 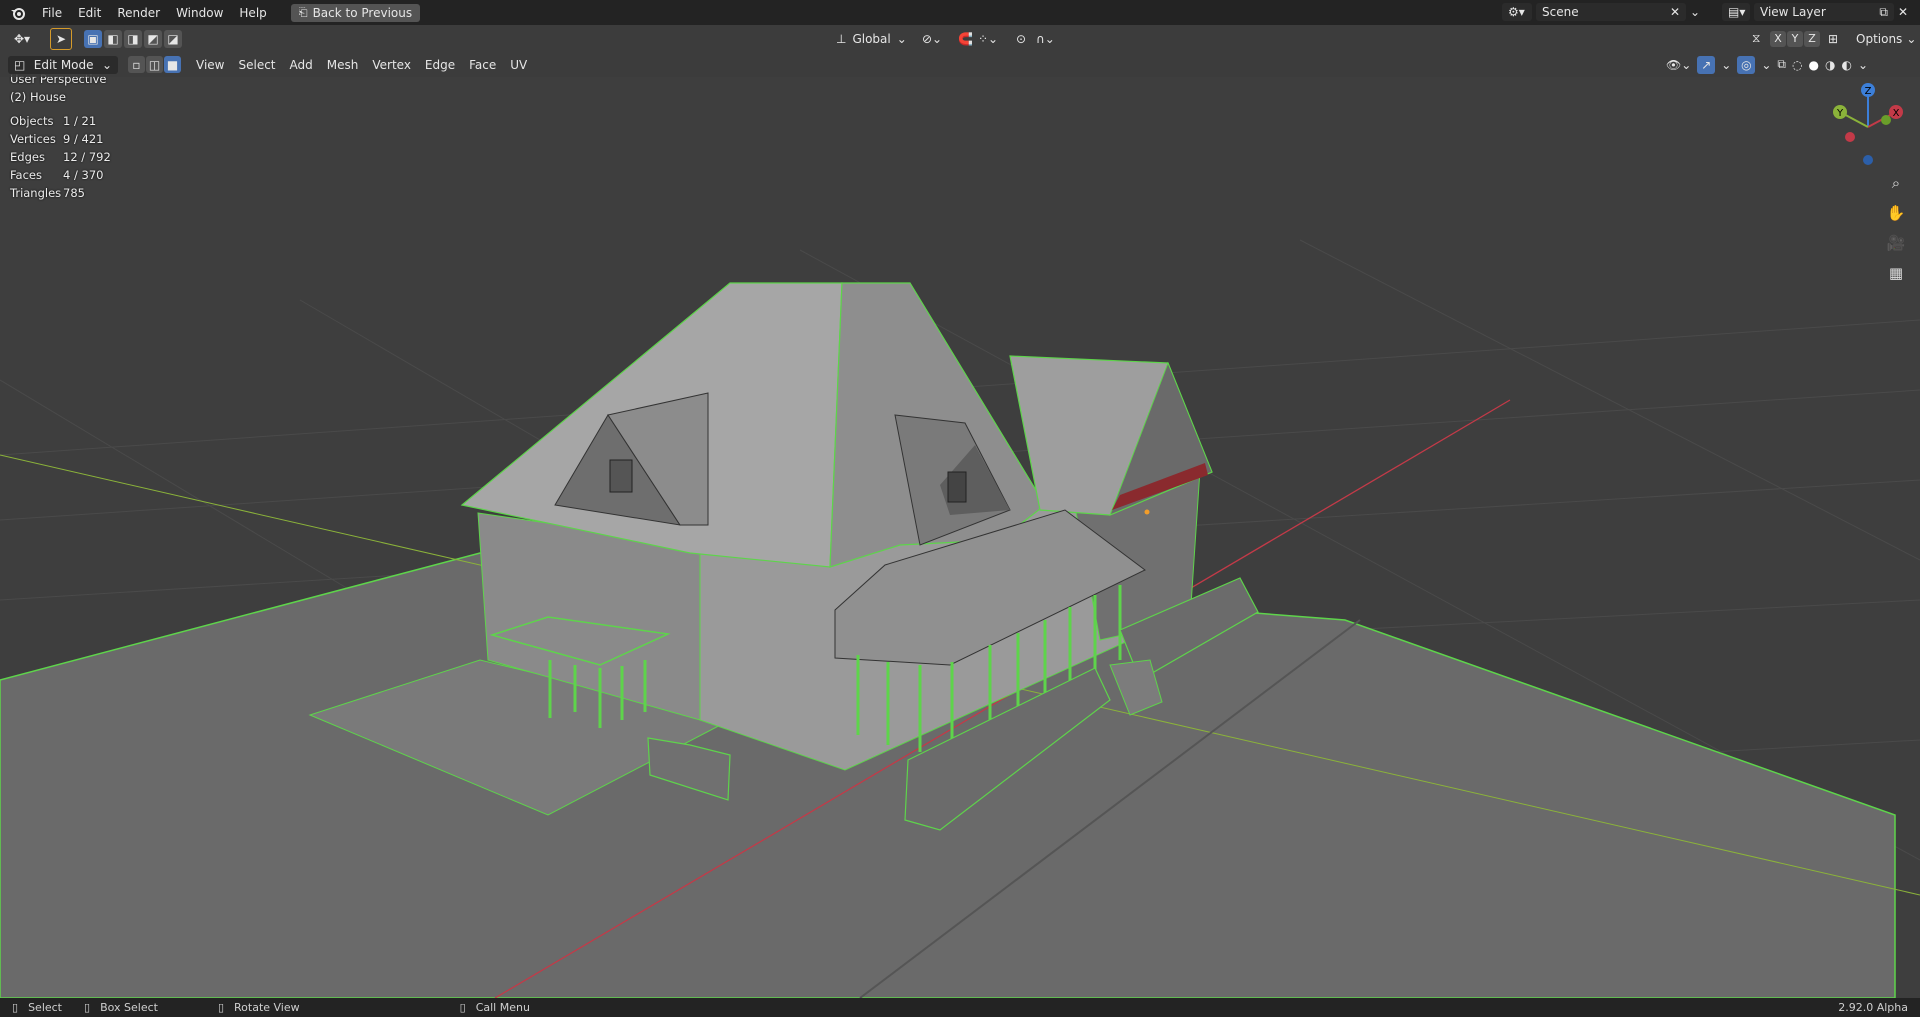 I want to click on status-select: Select, so click(x=45, y=1007).